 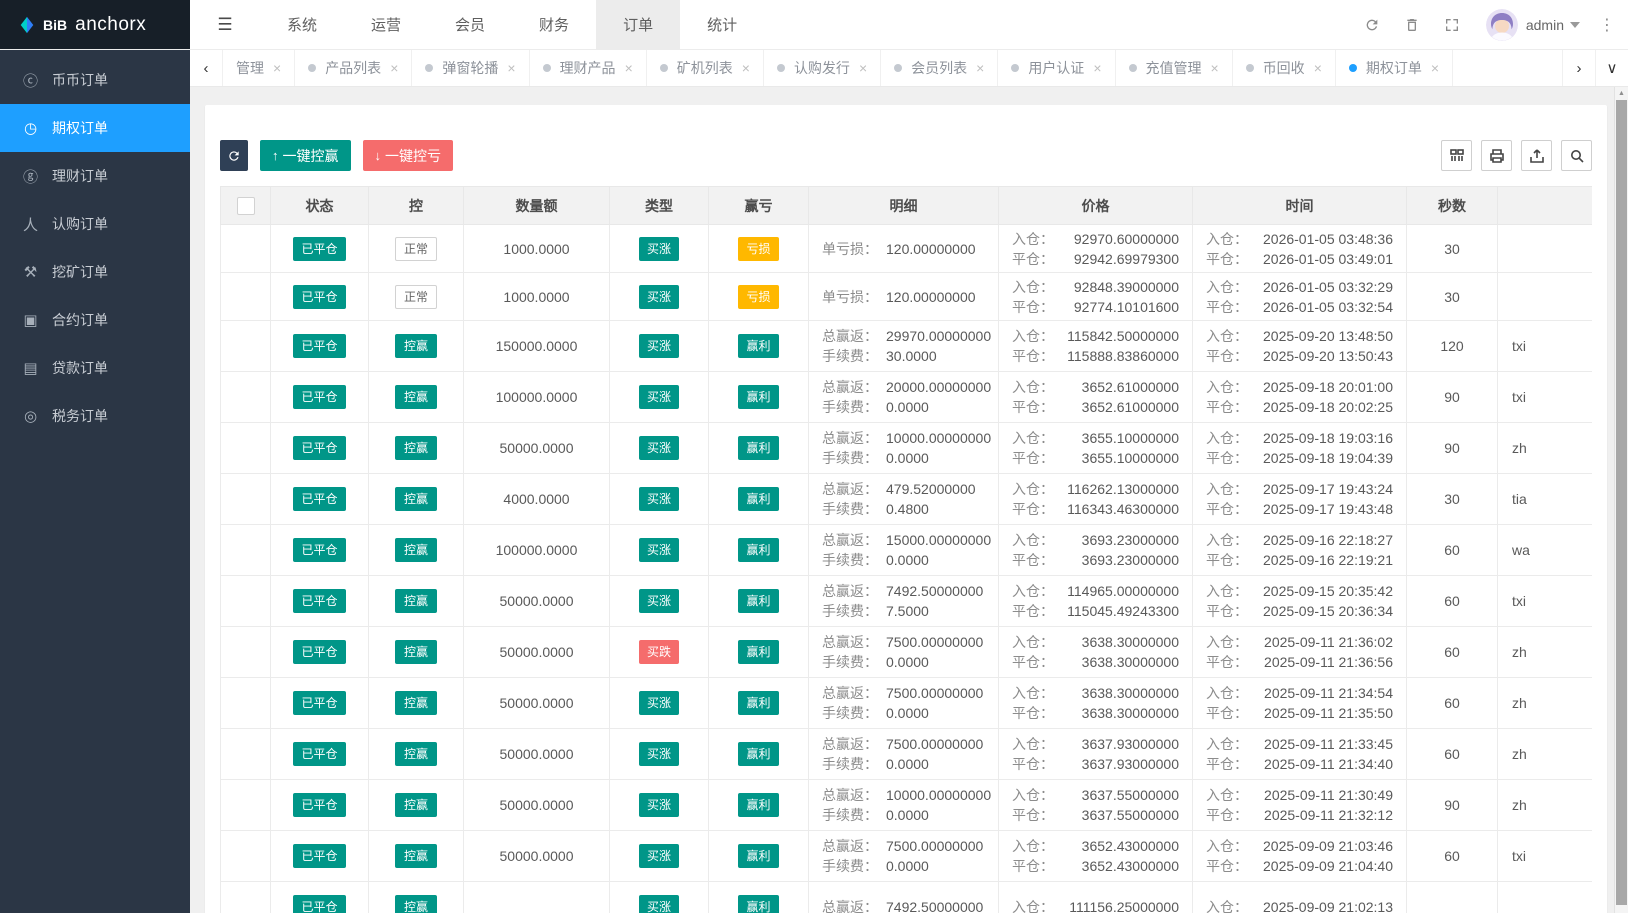 I want to click on force-lose-button: ↓ 一键控亏, so click(x=407, y=155).